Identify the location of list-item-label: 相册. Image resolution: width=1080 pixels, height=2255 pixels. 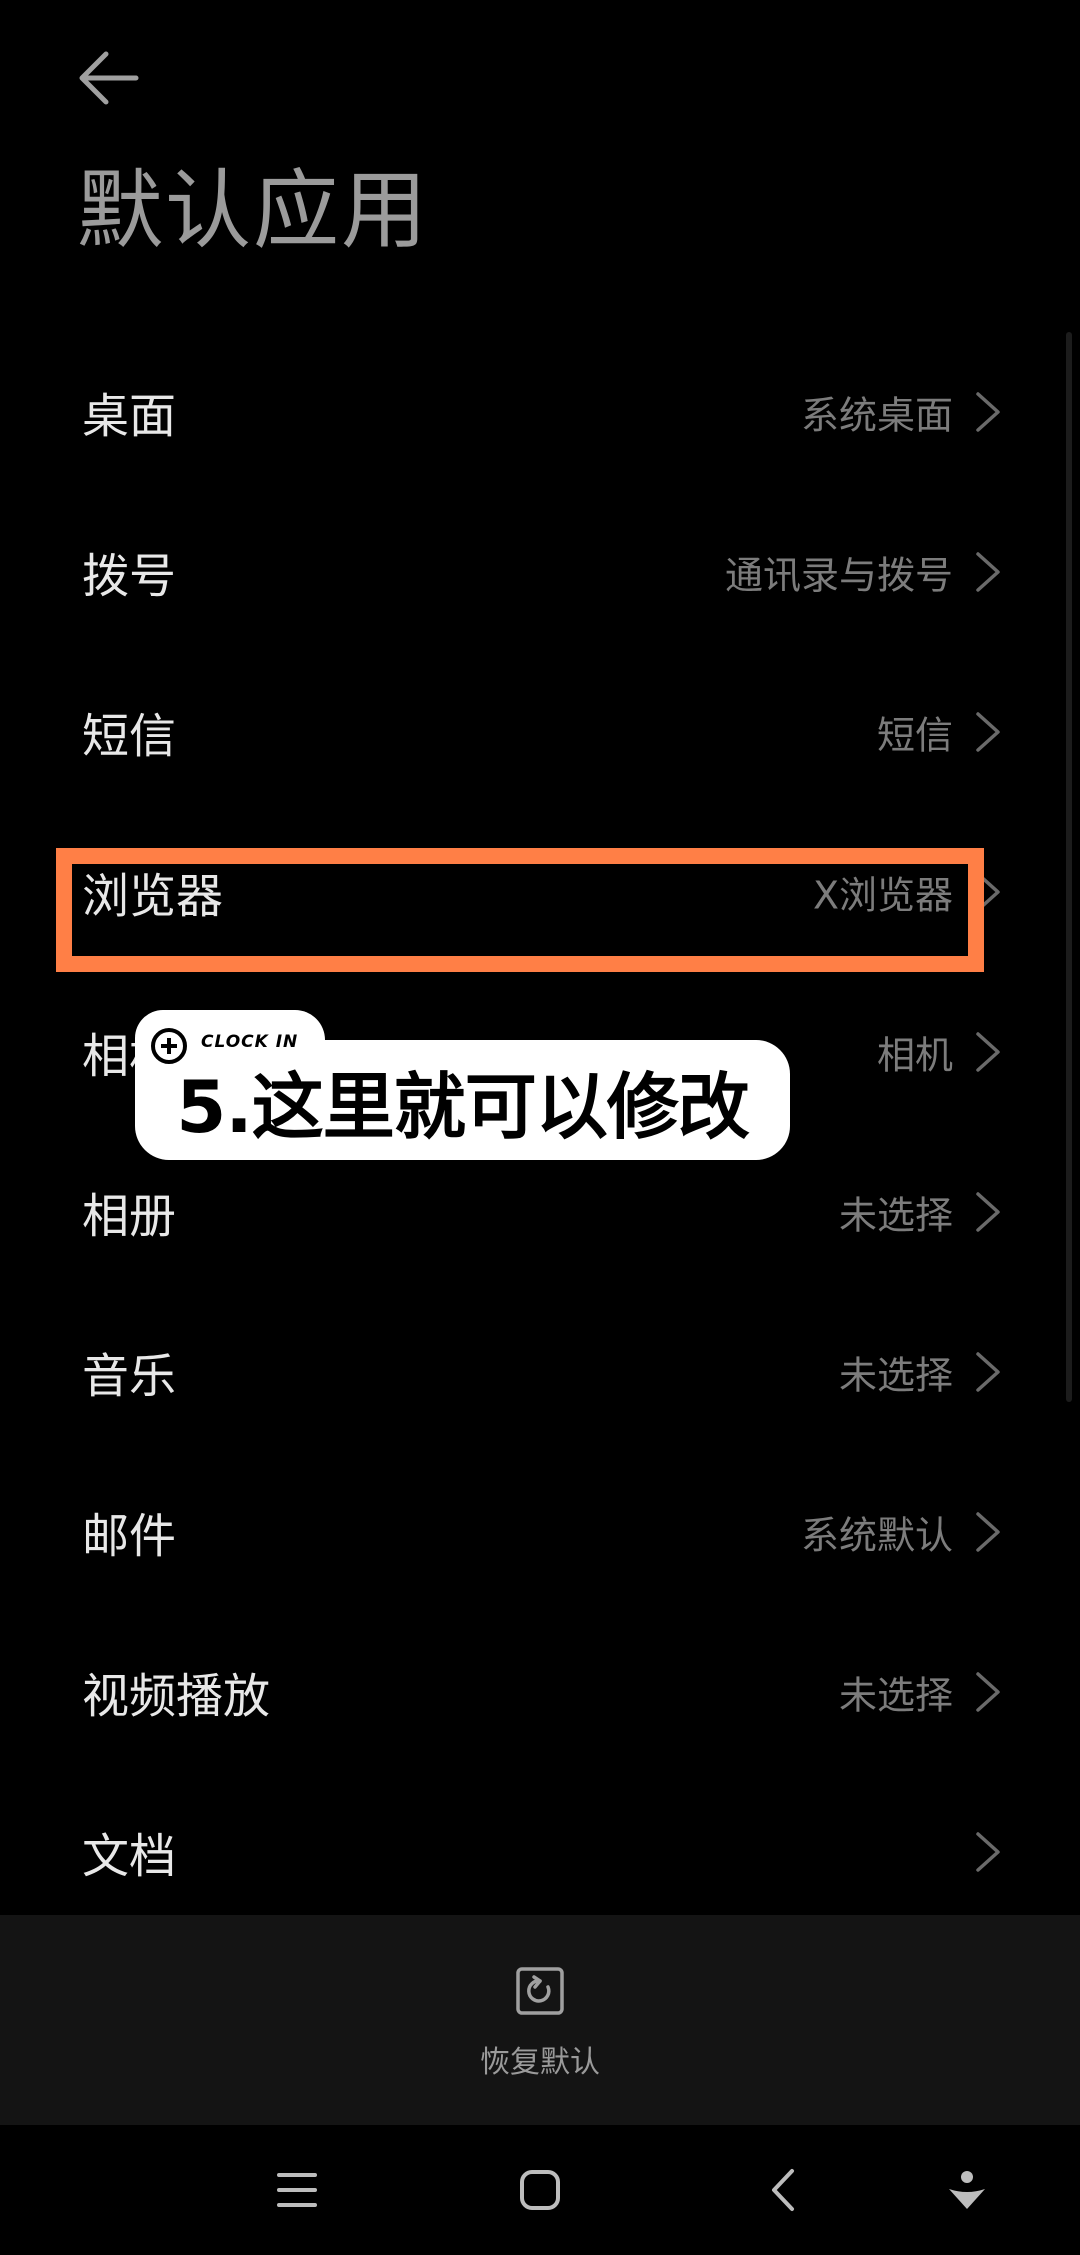
(129, 1217).